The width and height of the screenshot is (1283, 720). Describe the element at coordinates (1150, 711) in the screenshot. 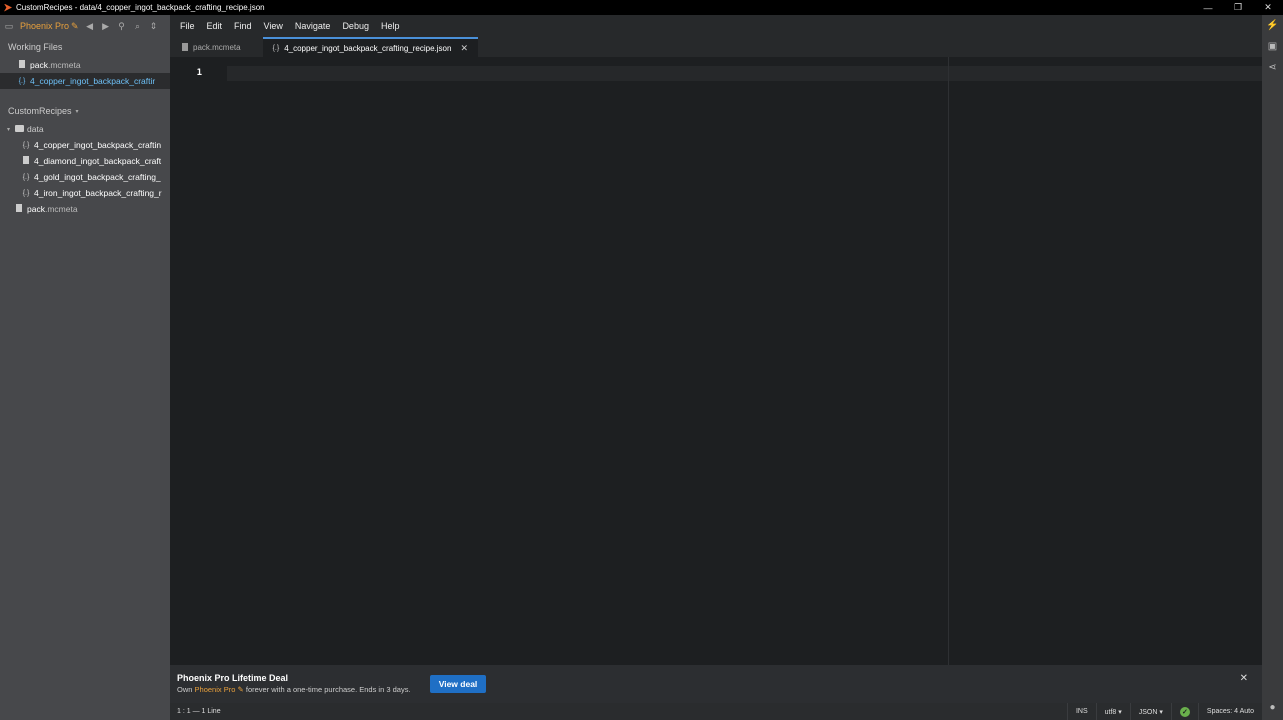

I see `language-select: JSON ▾` at that location.